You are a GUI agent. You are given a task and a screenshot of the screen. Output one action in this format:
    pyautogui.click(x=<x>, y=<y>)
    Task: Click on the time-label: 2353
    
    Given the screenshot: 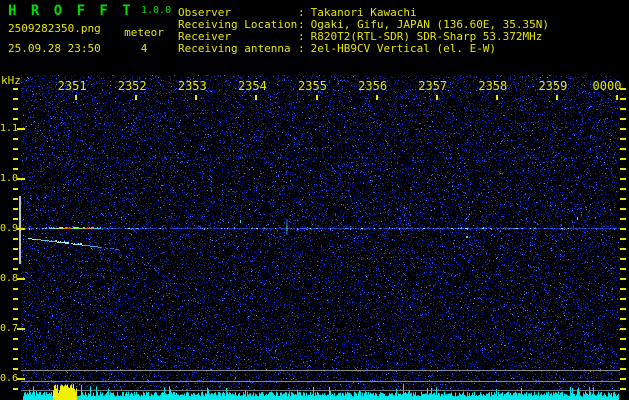 What is the action you would take?
    pyautogui.click(x=192, y=86)
    